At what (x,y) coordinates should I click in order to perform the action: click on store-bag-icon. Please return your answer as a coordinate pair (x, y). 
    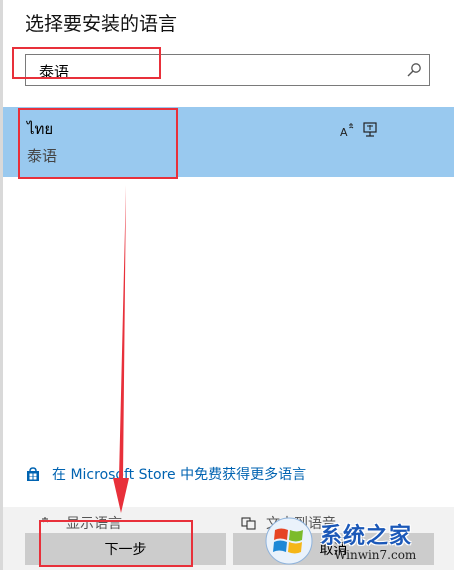
    Looking at the image, I should click on (33, 473).